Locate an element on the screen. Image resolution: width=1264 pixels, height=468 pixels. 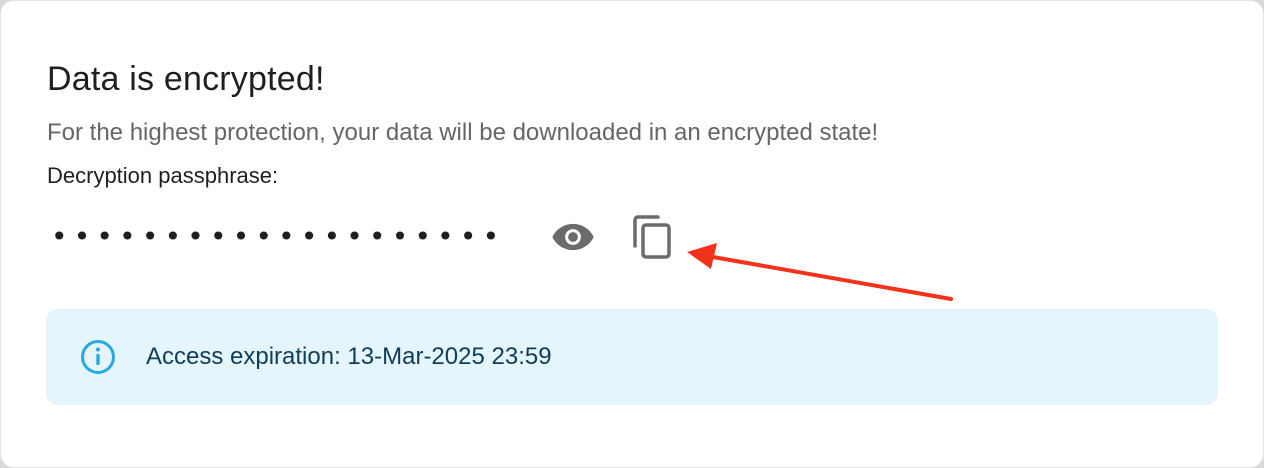
eye-icon is located at coordinates (573, 237).